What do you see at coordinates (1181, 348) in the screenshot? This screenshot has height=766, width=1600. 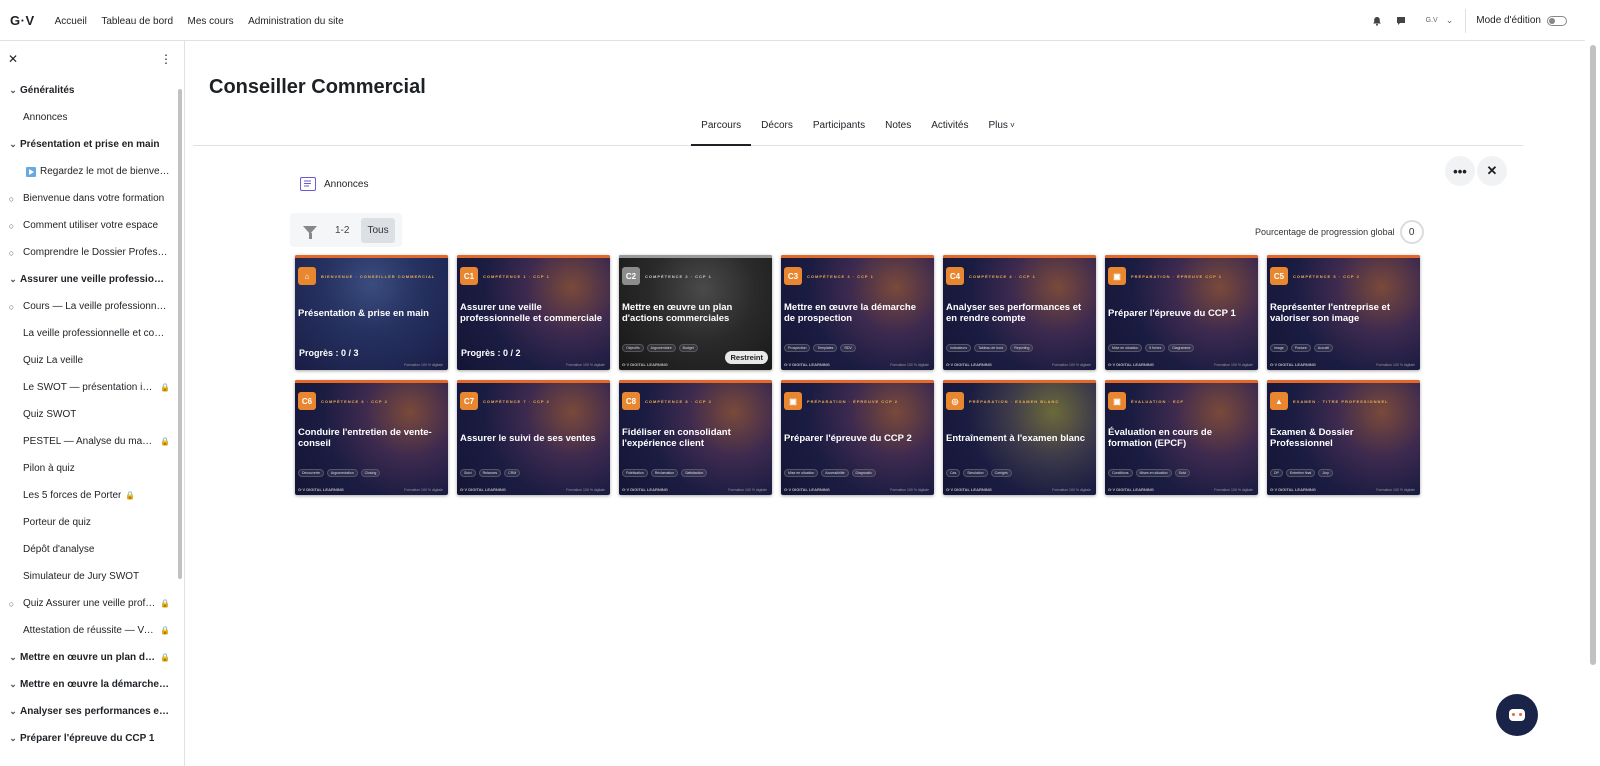 I see `card-tag: Diagramme` at bounding box center [1181, 348].